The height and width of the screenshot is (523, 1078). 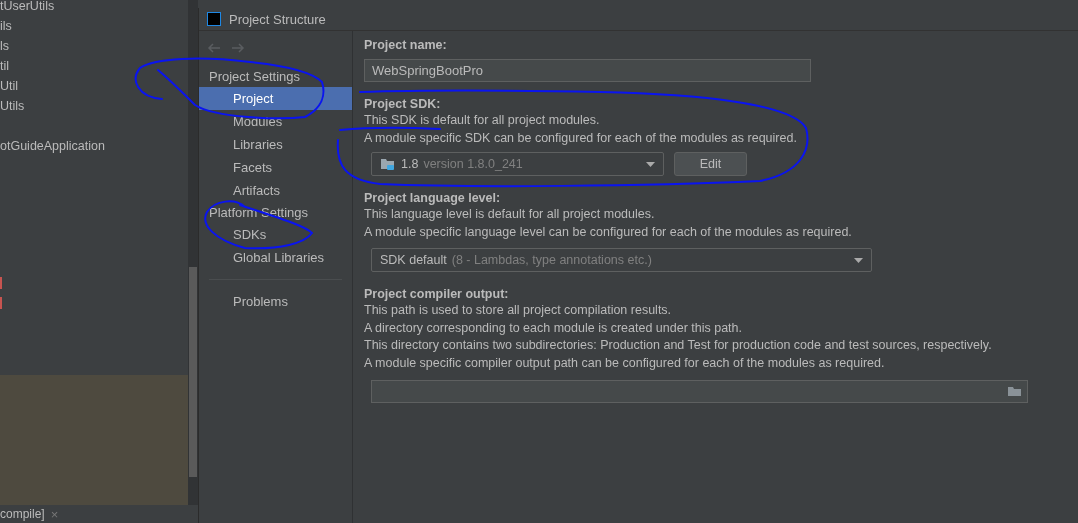 I want to click on description-text: This directory contains two subdirectories: Production and Test for production code and test sources, respectively., so click(x=678, y=345).